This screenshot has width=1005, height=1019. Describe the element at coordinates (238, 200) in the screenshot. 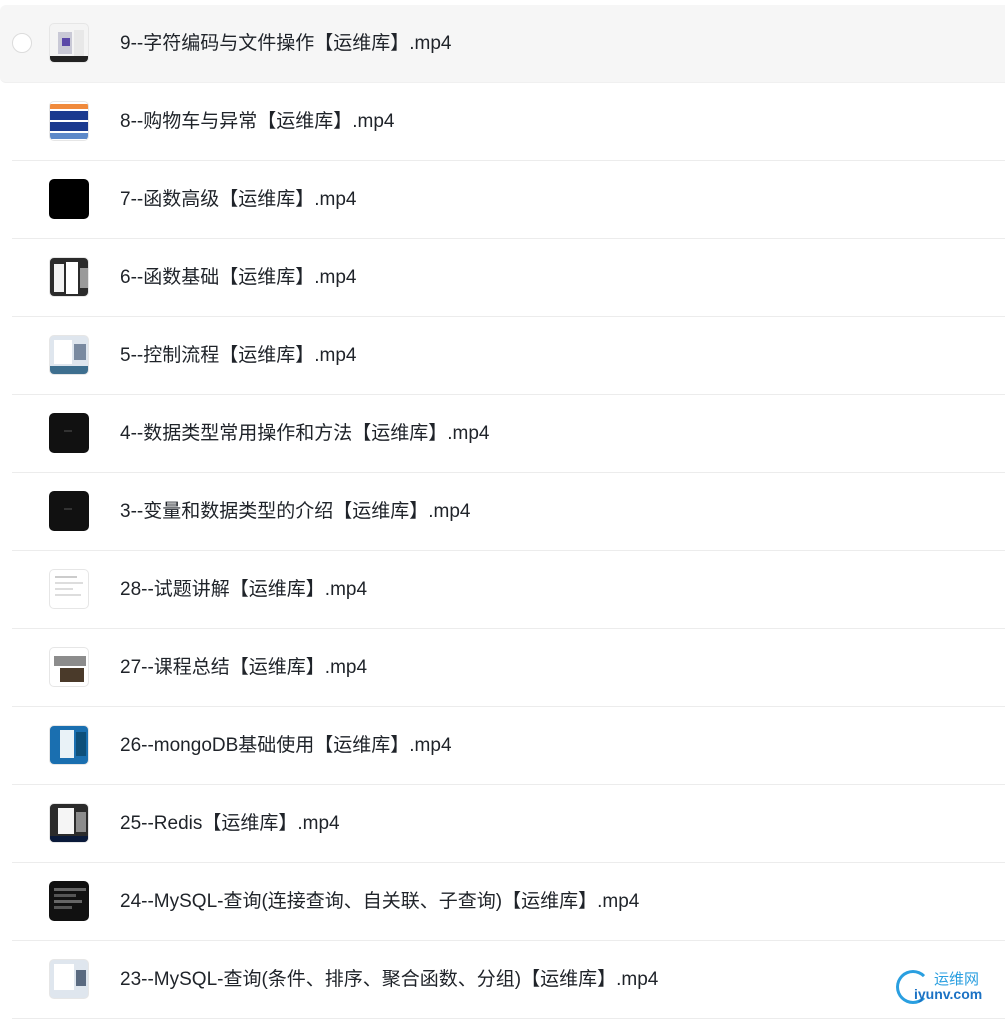

I see `file-name: 7--函数高级【运维库】.mp4` at that location.